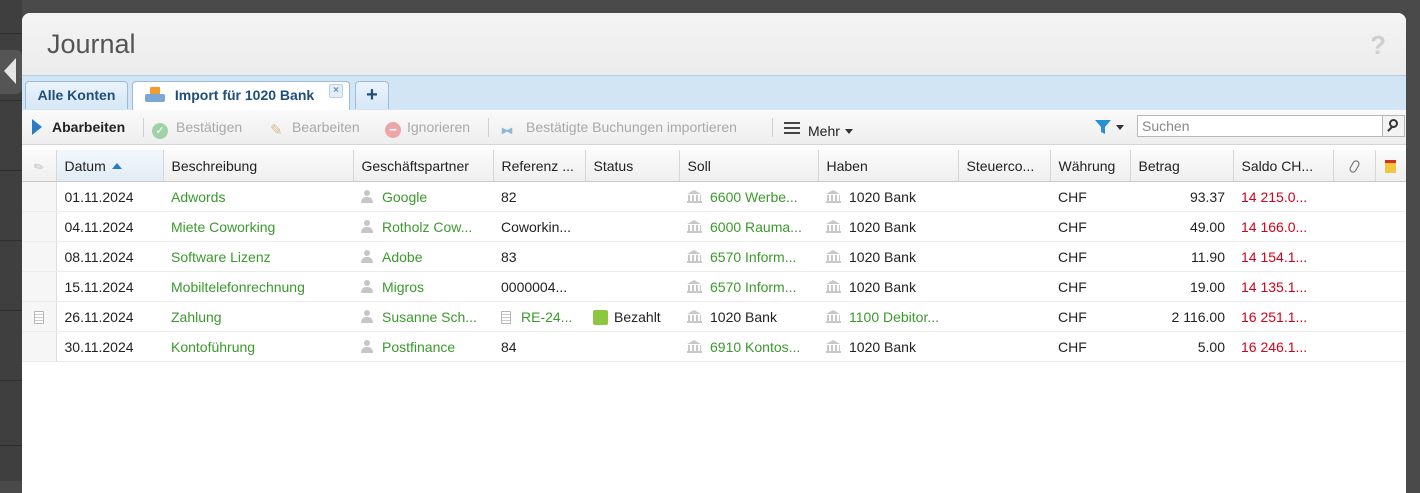  Describe the element at coordinates (1256, 126) in the screenshot. I see `search-input` at that location.